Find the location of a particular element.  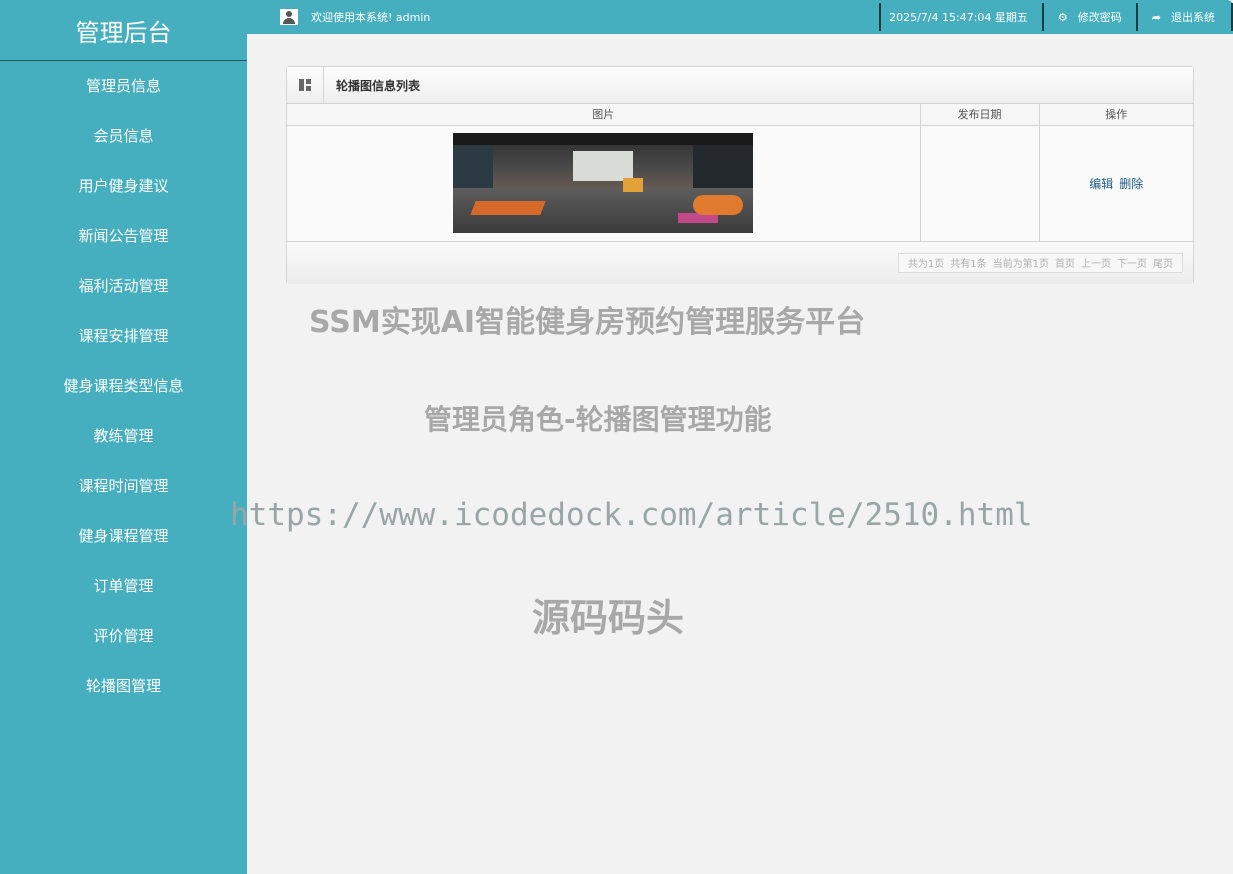

carousel-table: 图片 发布日期 操作 编辑 删除 is located at coordinates (740, 173).